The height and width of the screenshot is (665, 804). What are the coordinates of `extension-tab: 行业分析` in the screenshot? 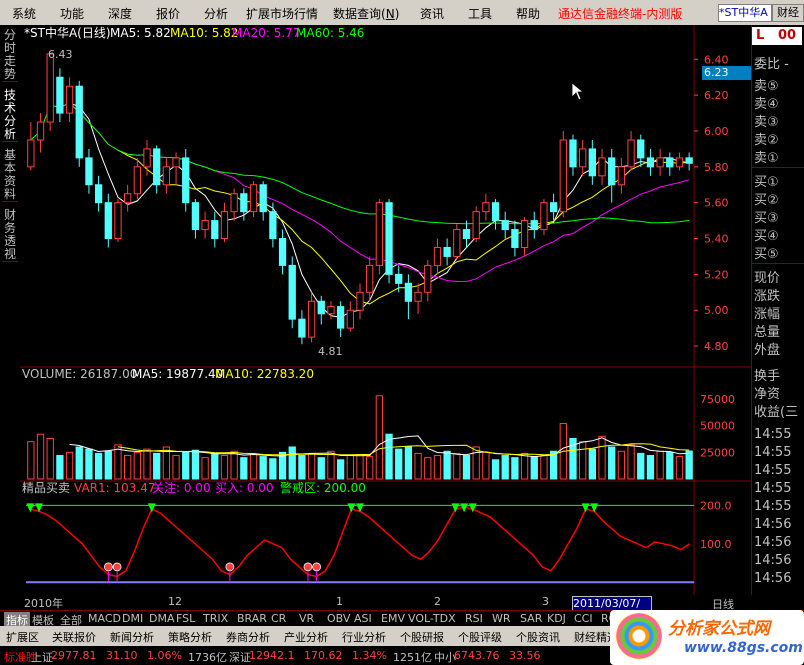 It's located at (364, 637).